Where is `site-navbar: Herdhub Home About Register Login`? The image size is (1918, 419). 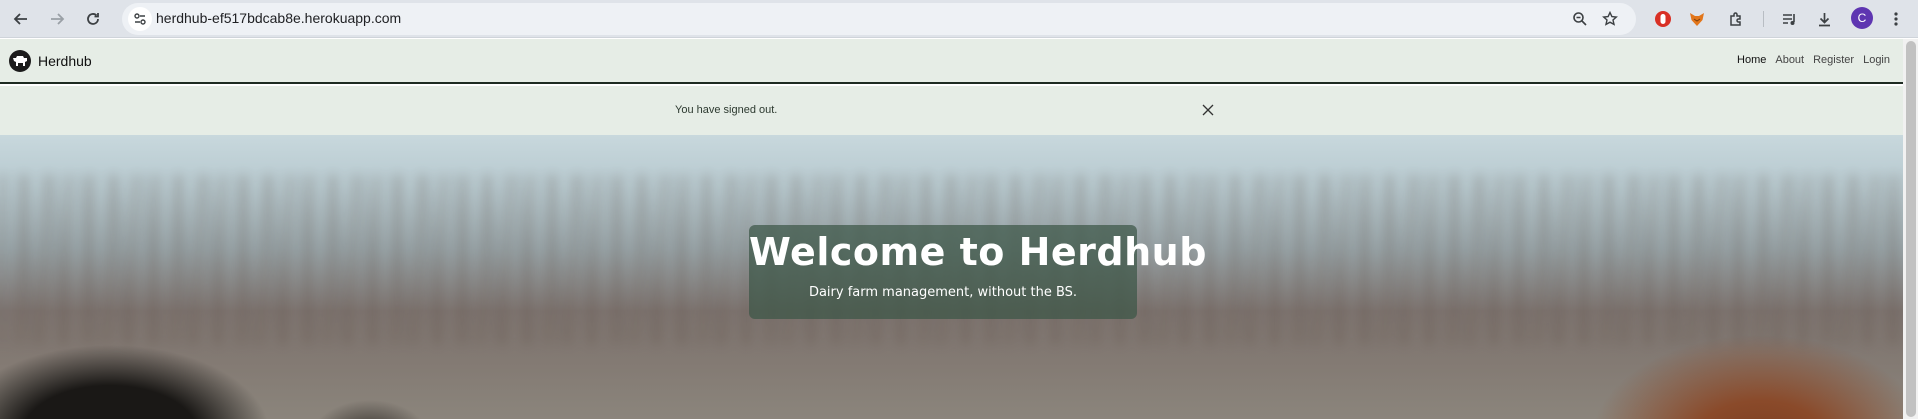
site-navbar: Herdhub Home About Register Login is located at coordinates (951, 61).